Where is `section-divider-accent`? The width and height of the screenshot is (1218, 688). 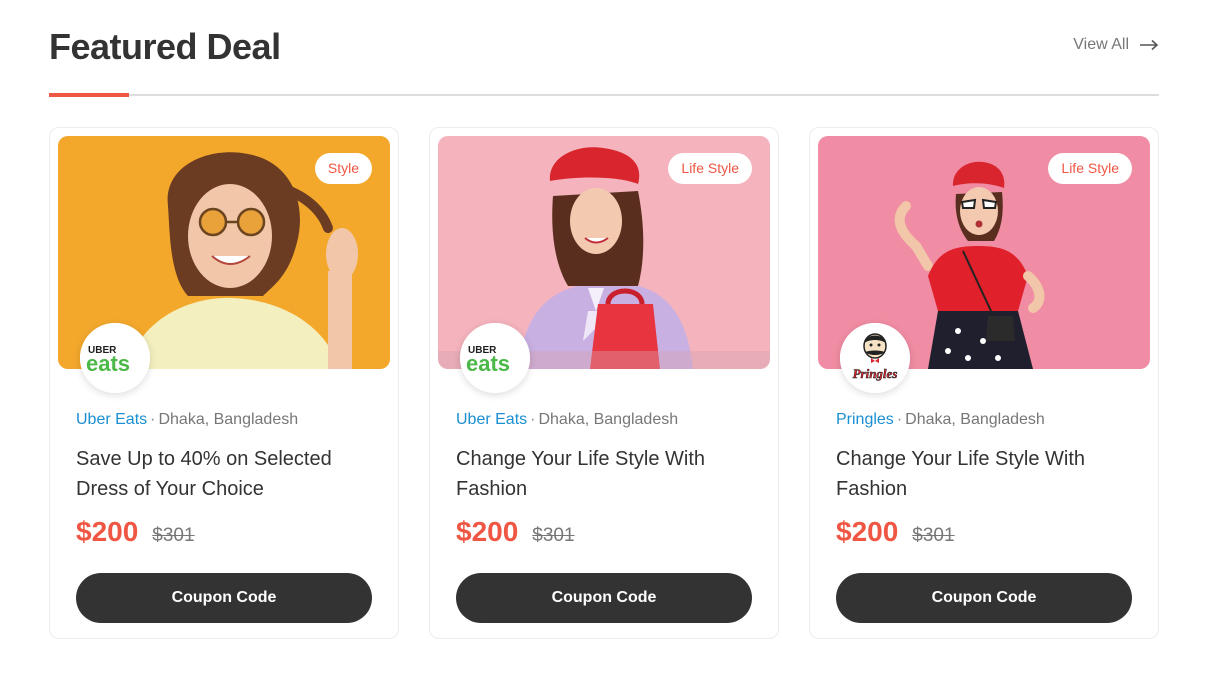
section-divider-accent is located at coordinates (89, 95).